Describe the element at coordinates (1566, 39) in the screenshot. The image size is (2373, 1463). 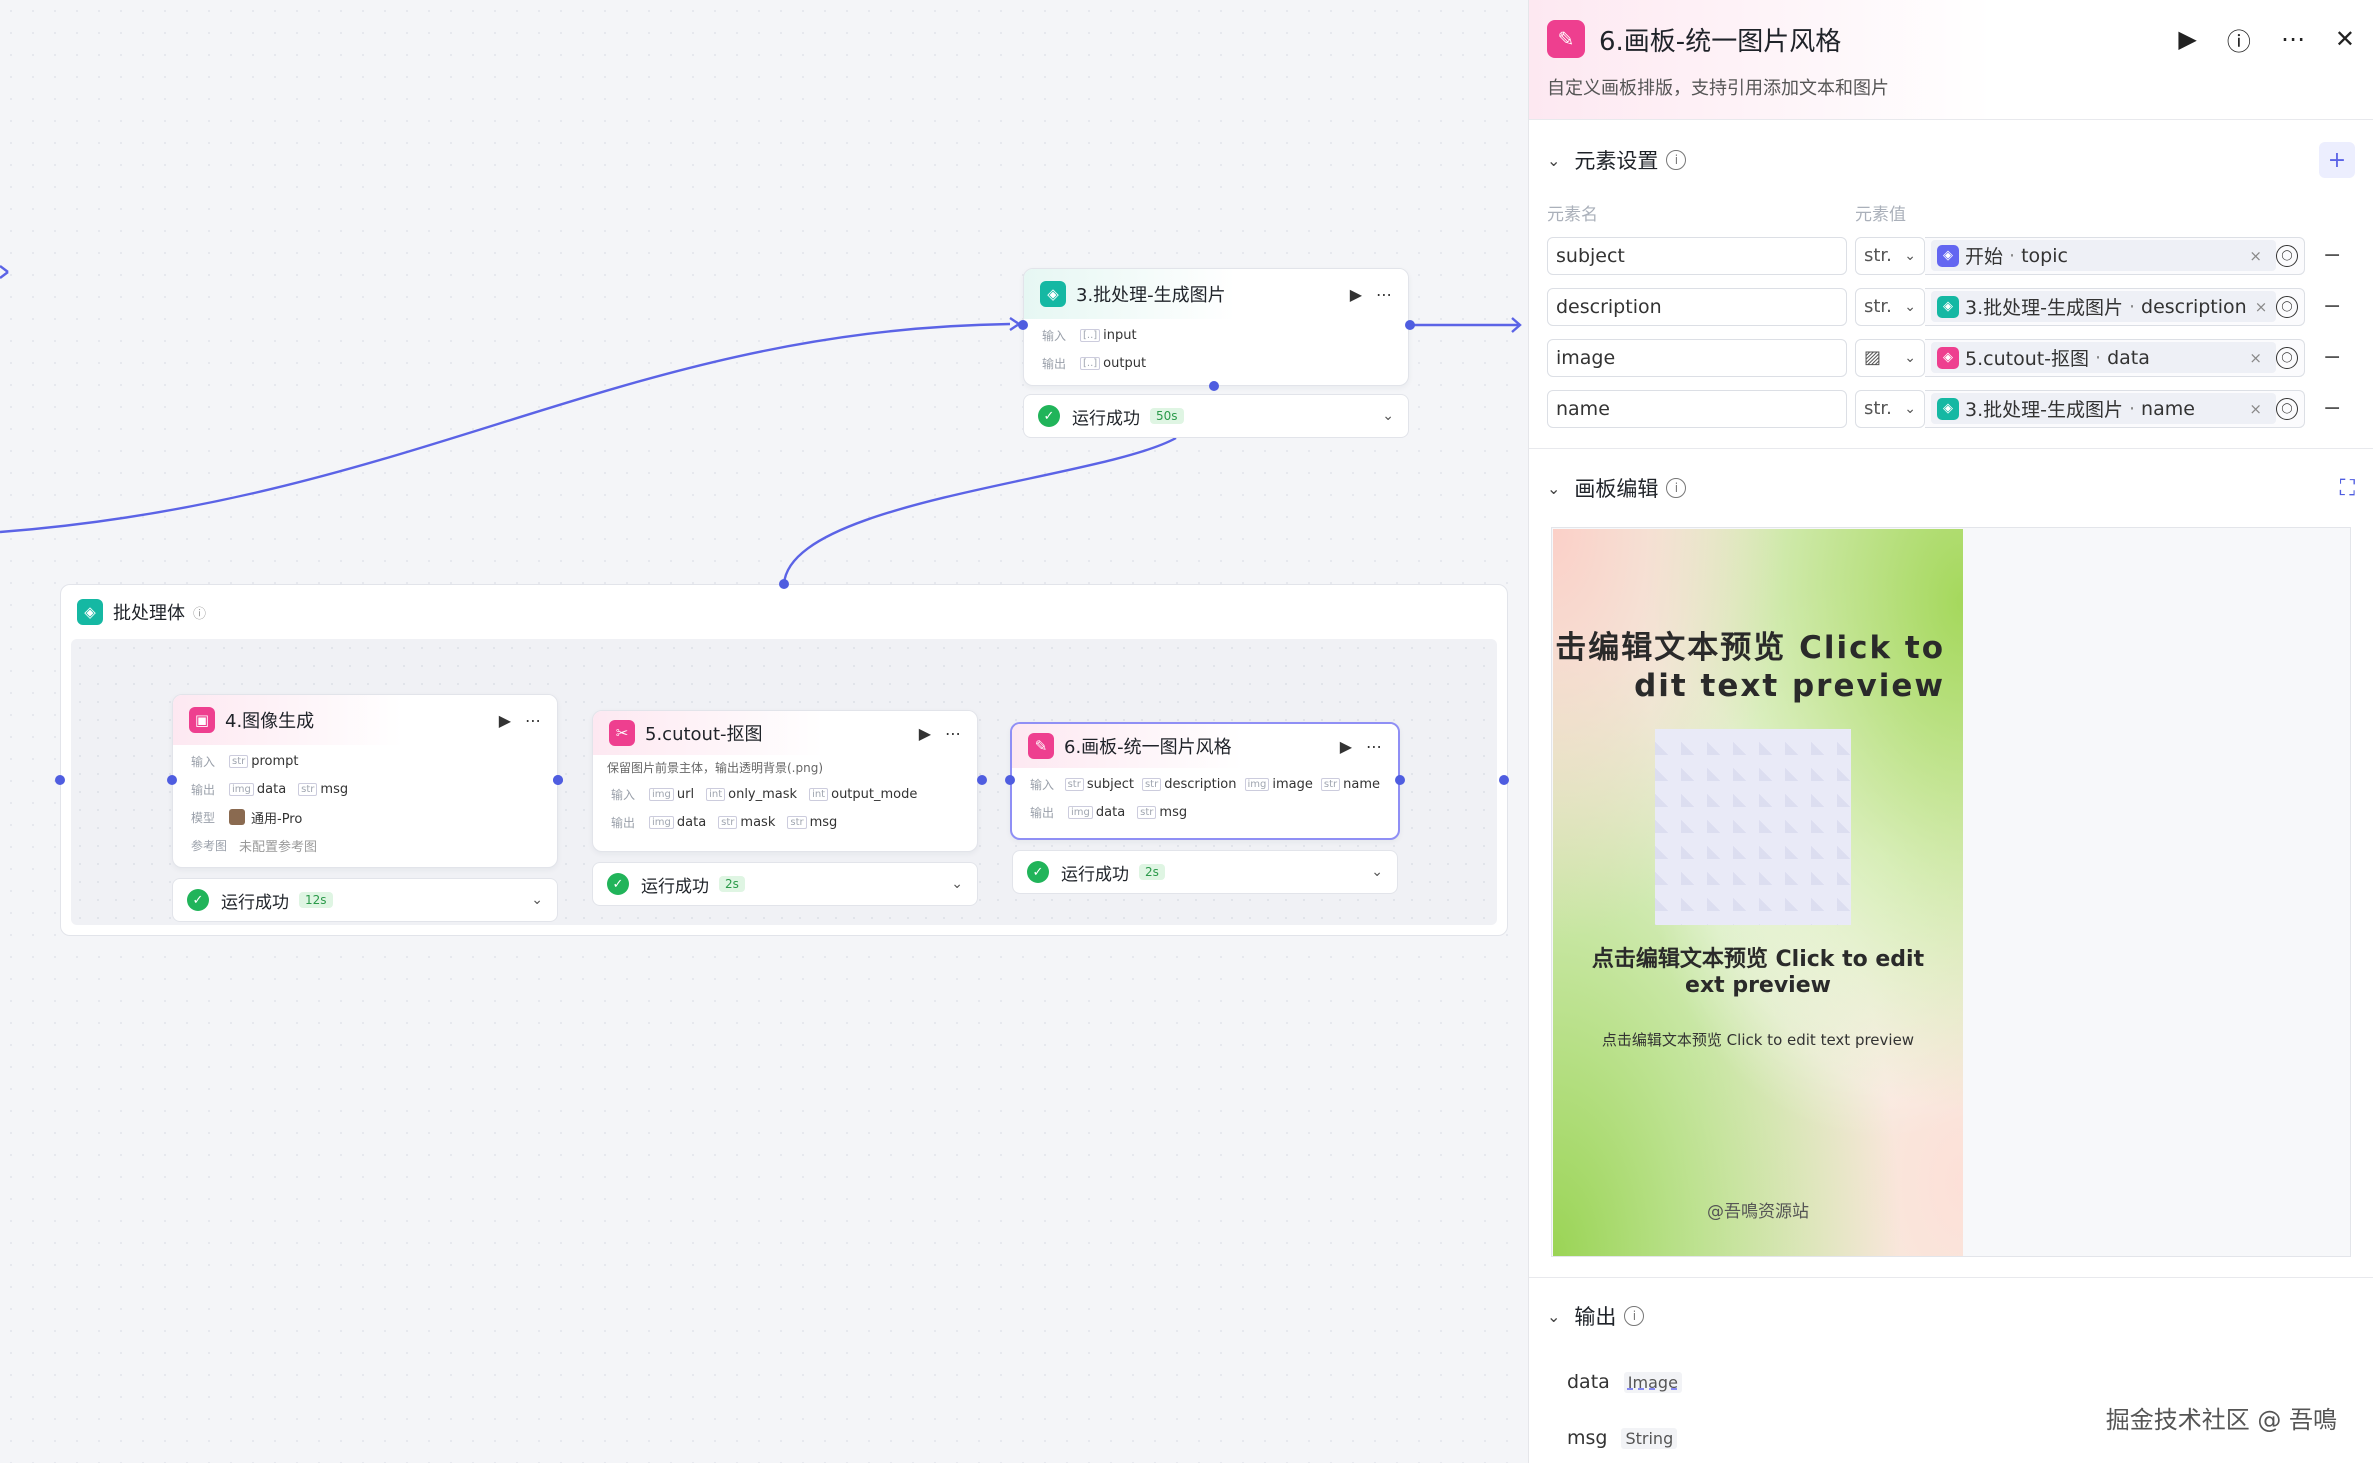
I see `artboard-icon: ✎` at that location.